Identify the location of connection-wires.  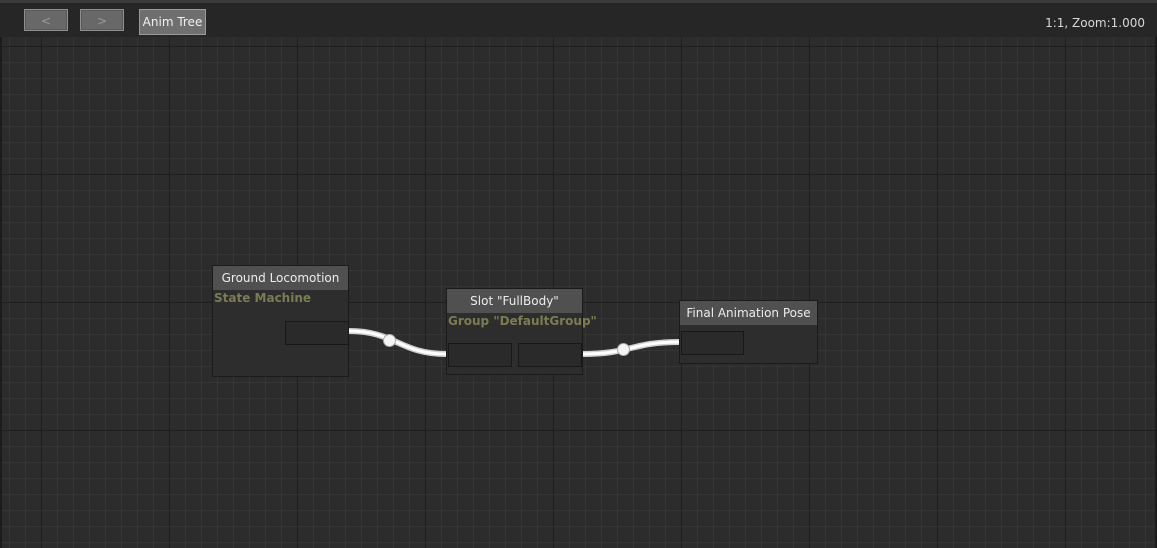
(514, 342).